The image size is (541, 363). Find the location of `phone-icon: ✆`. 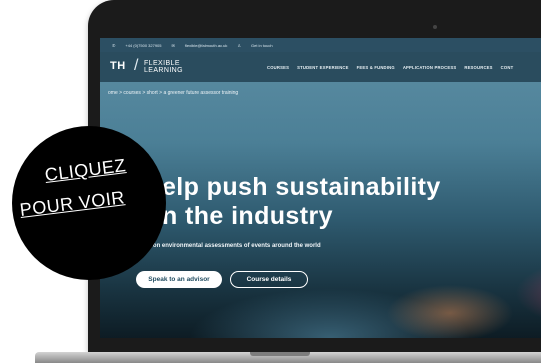

phone-icon: ✆ is located at coordinates (114, 45).